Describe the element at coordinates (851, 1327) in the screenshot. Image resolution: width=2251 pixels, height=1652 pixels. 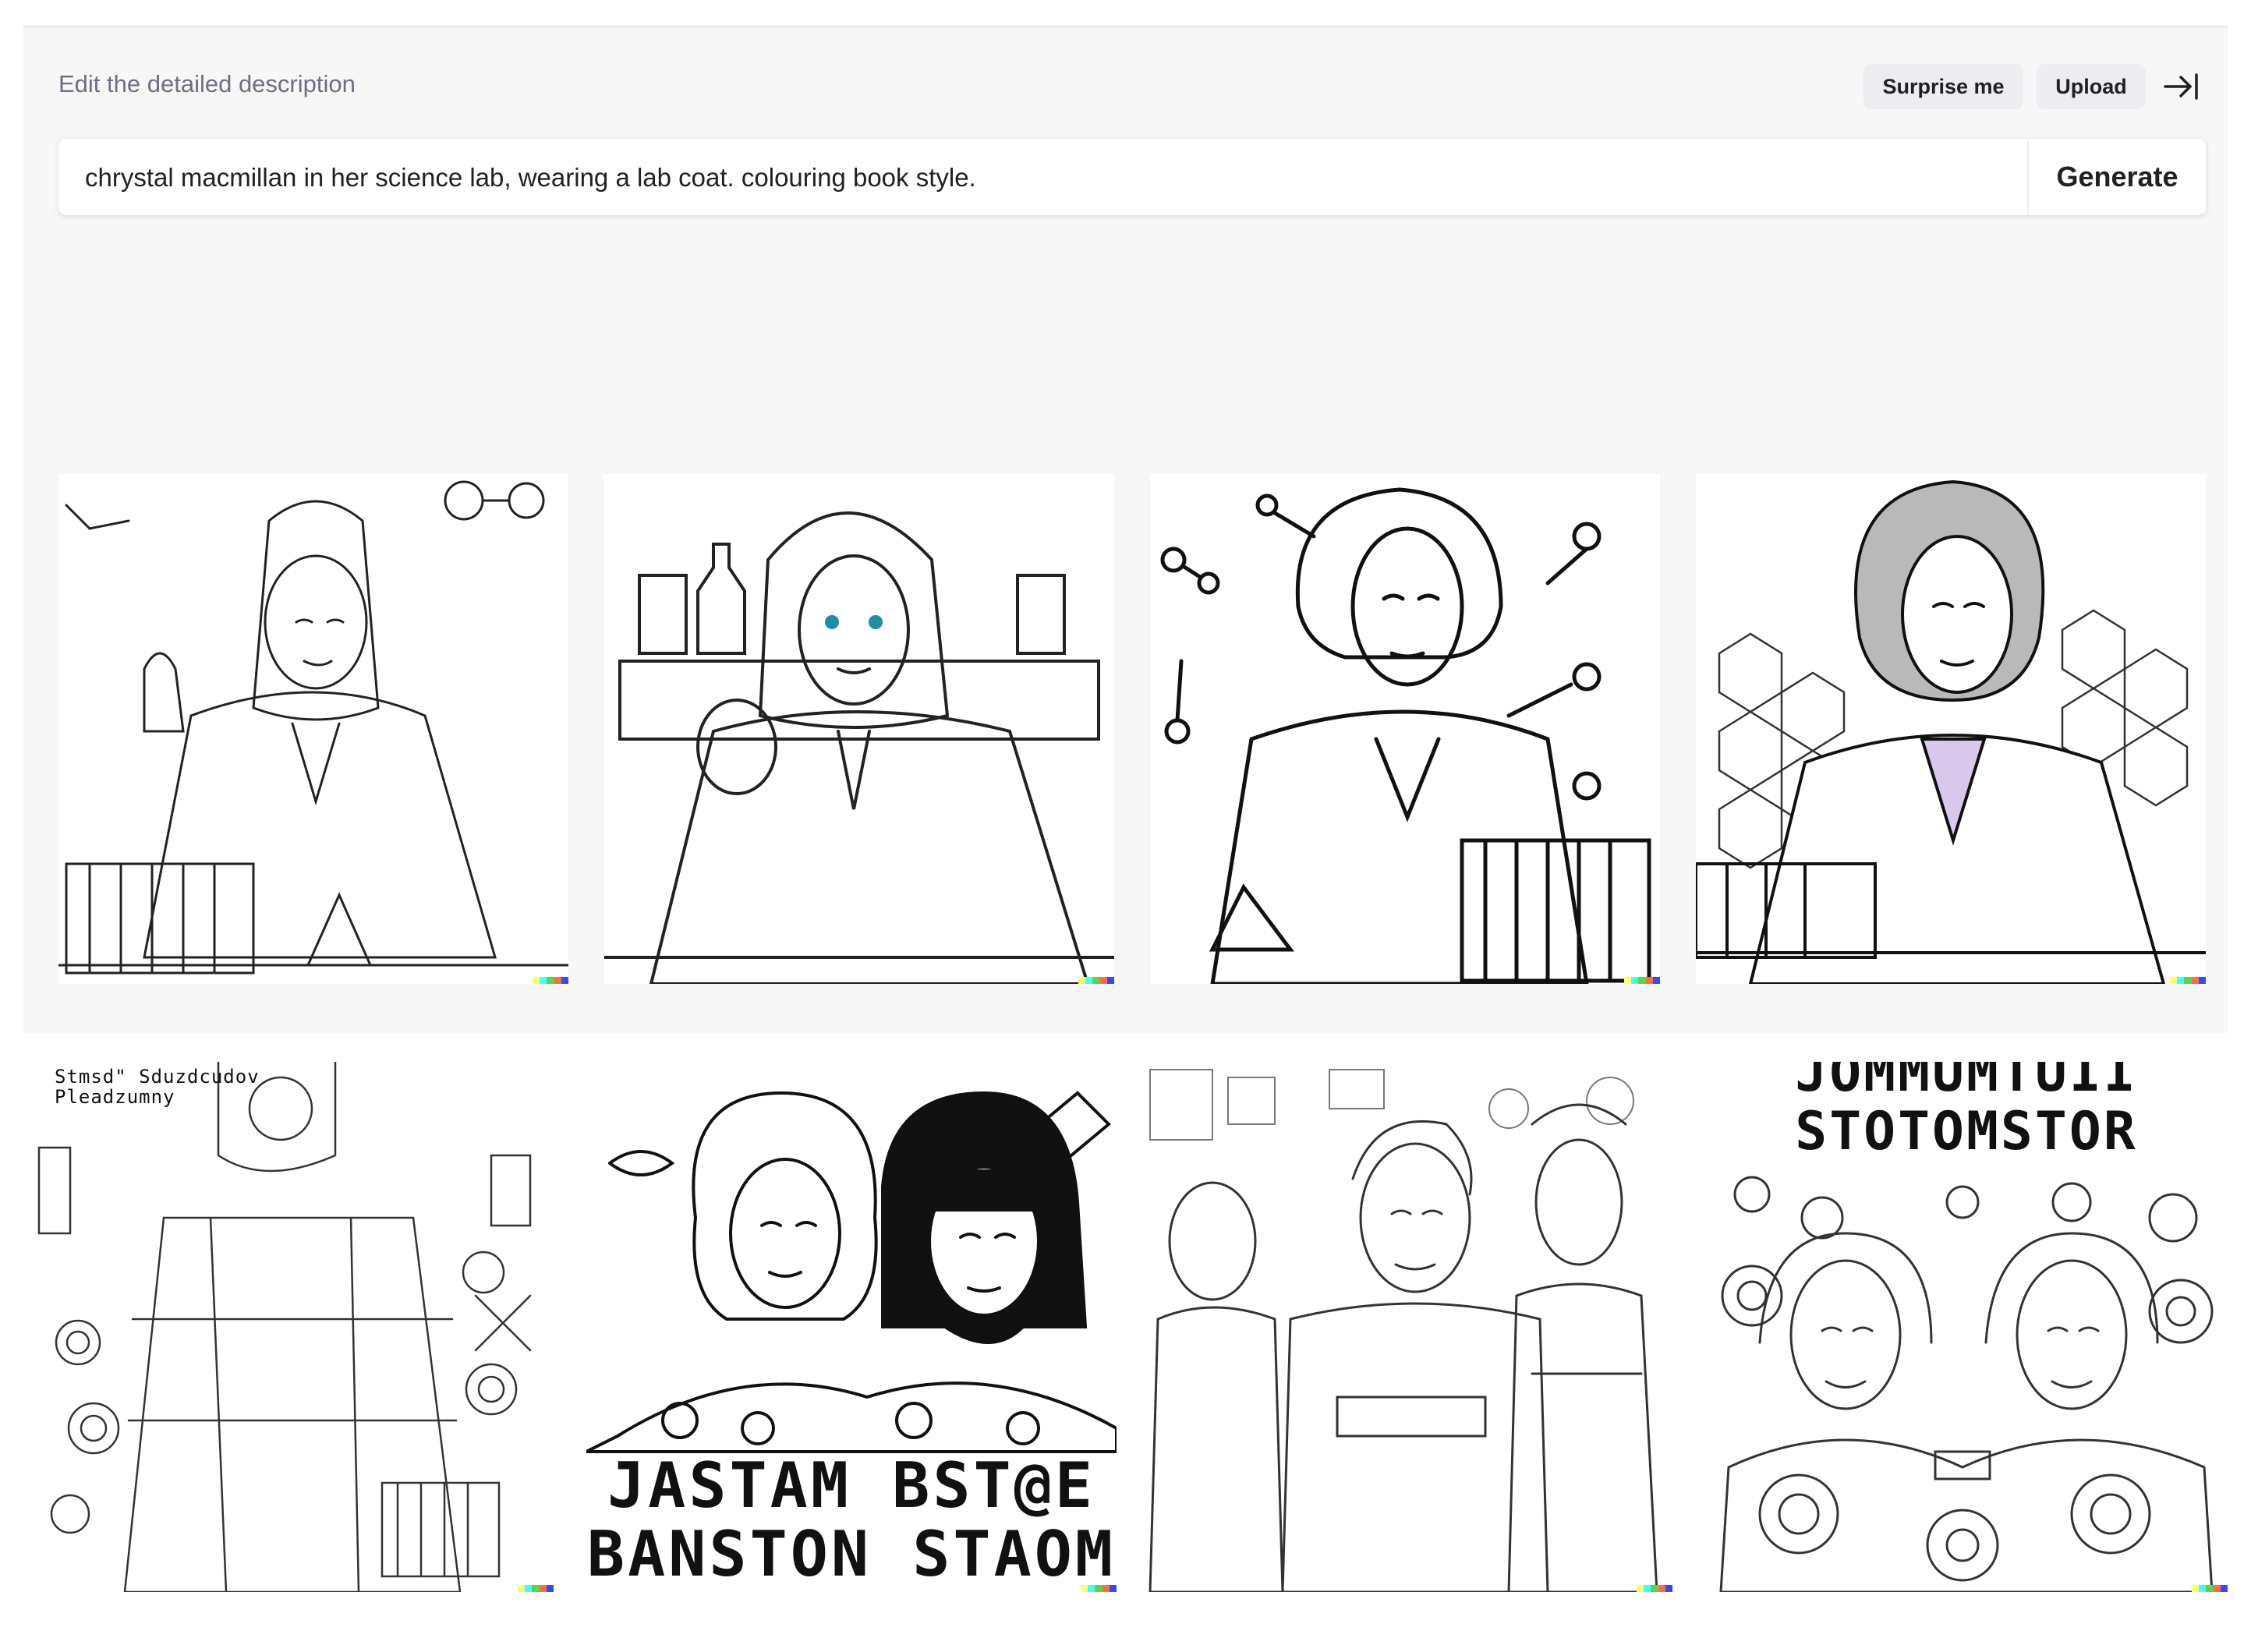
I see `result-image-6: JASTAM BST@E BANSTON STAOM` at that location.